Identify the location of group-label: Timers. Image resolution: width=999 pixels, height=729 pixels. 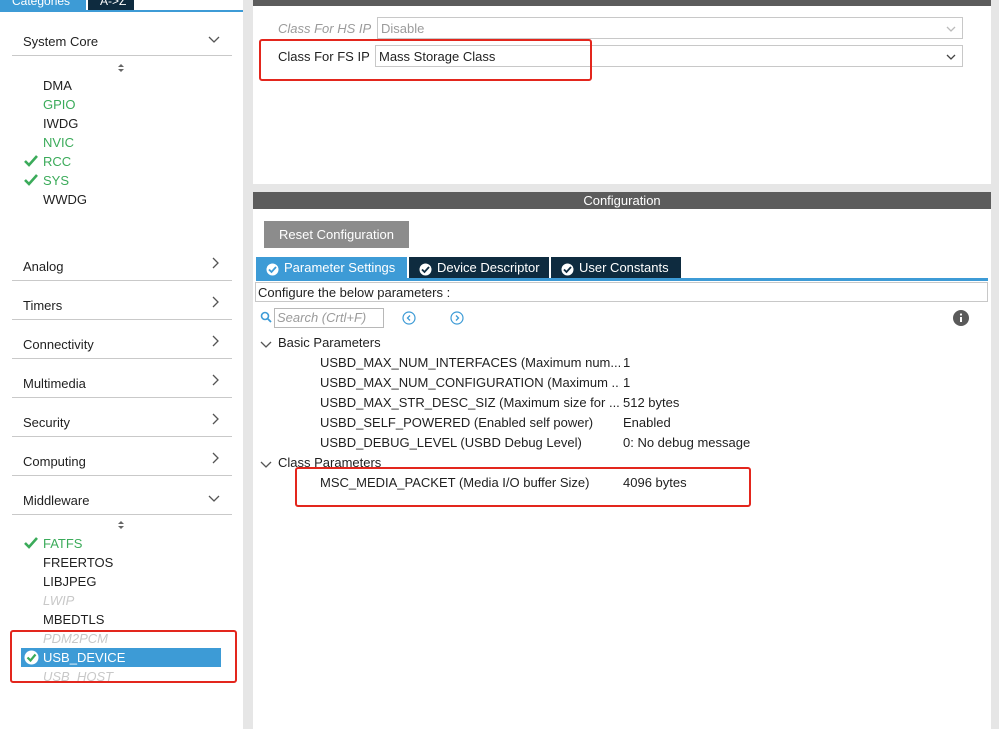
(43, 305).